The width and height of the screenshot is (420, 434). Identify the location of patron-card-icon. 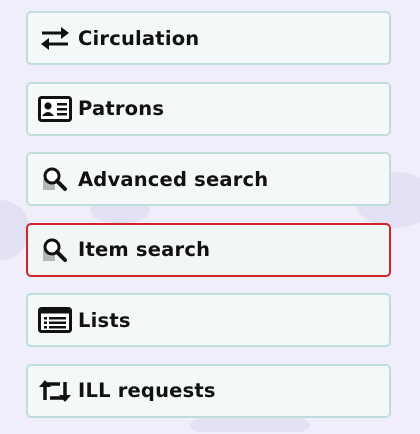
(55, 109).